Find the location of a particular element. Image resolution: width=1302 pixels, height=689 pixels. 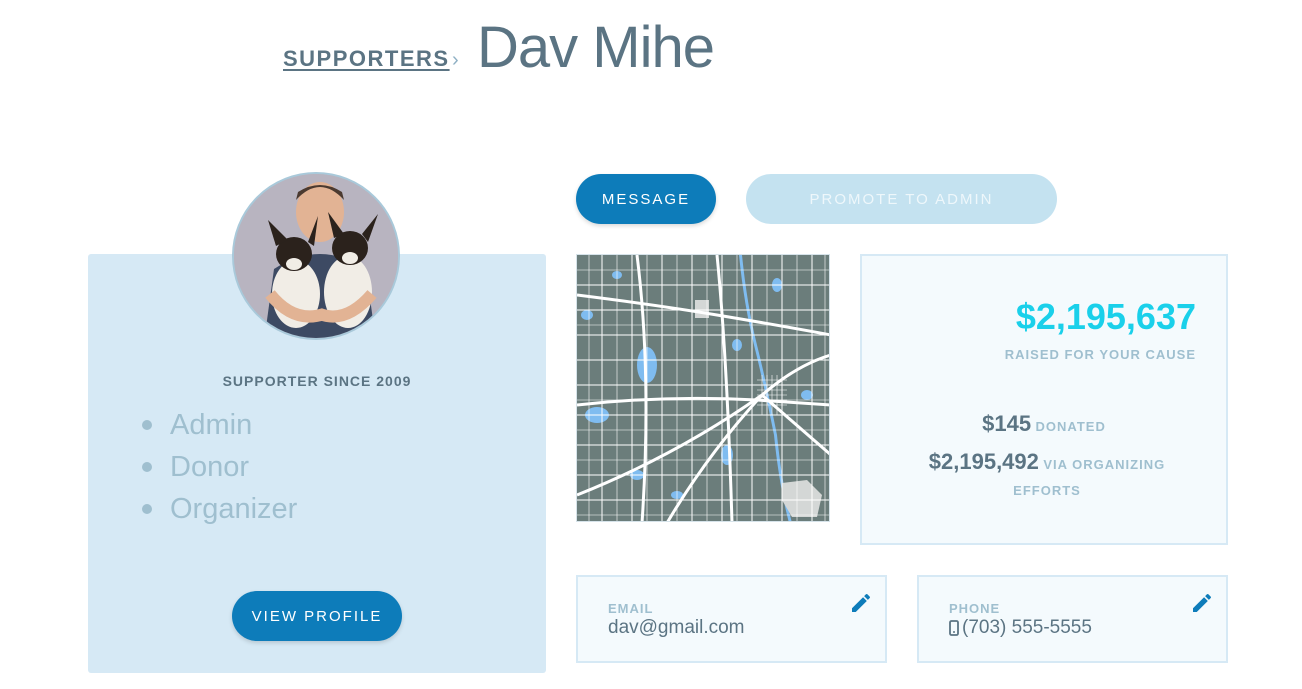

role-label: Organizer is located at coordinates (234, 508).